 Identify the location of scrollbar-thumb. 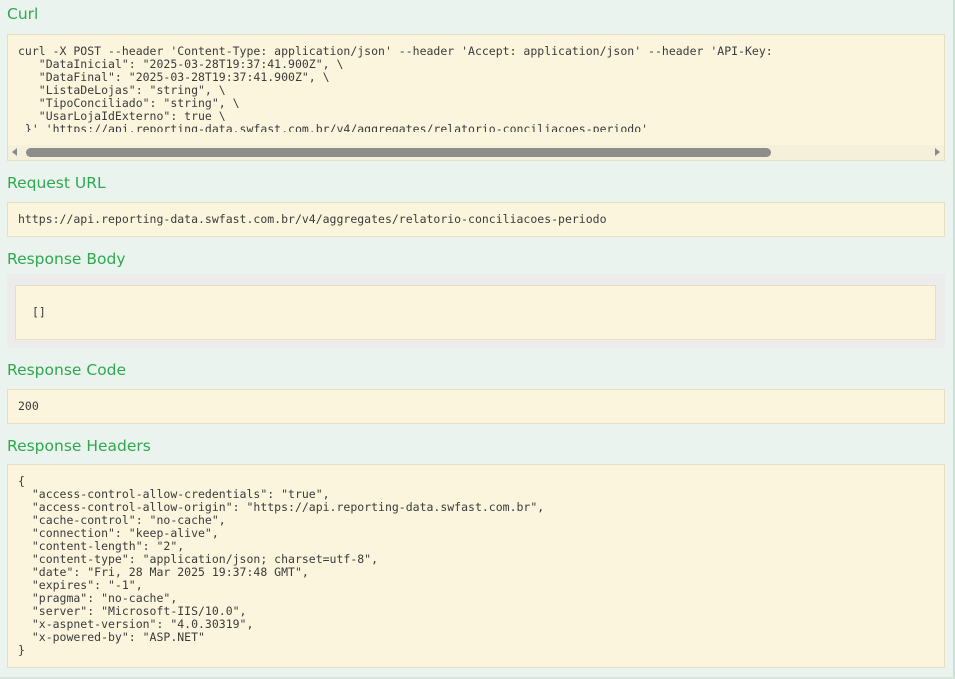
(398, 152).